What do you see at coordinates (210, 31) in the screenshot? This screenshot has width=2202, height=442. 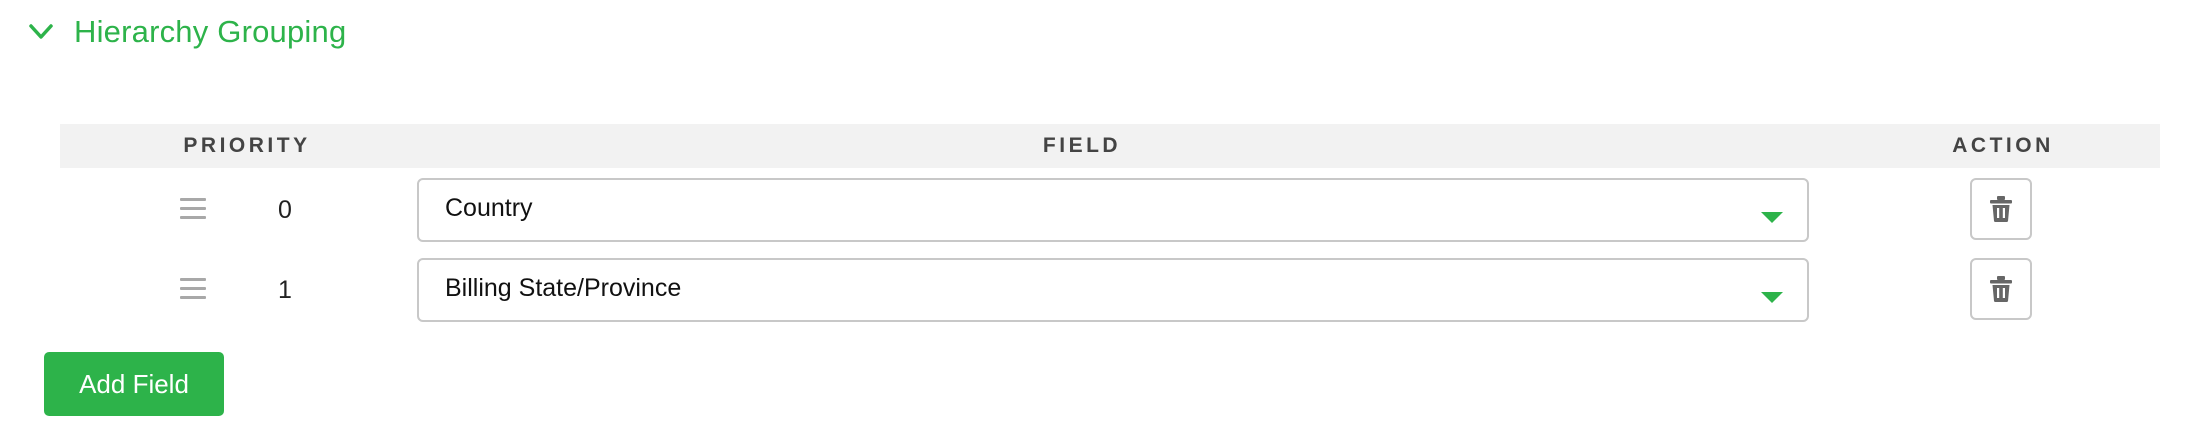 I see `section-title: Hierarchy Grouping` at bounding box center [210, 31].